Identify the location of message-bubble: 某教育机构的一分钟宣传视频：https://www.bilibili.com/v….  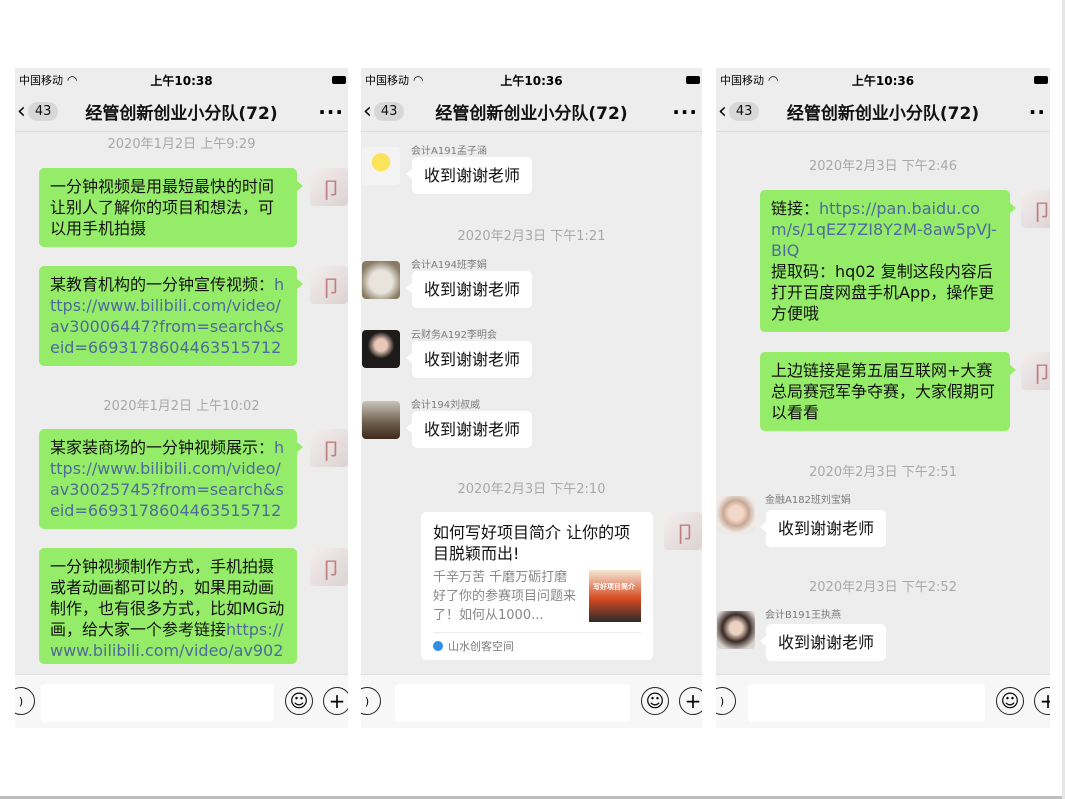
(171, 316).